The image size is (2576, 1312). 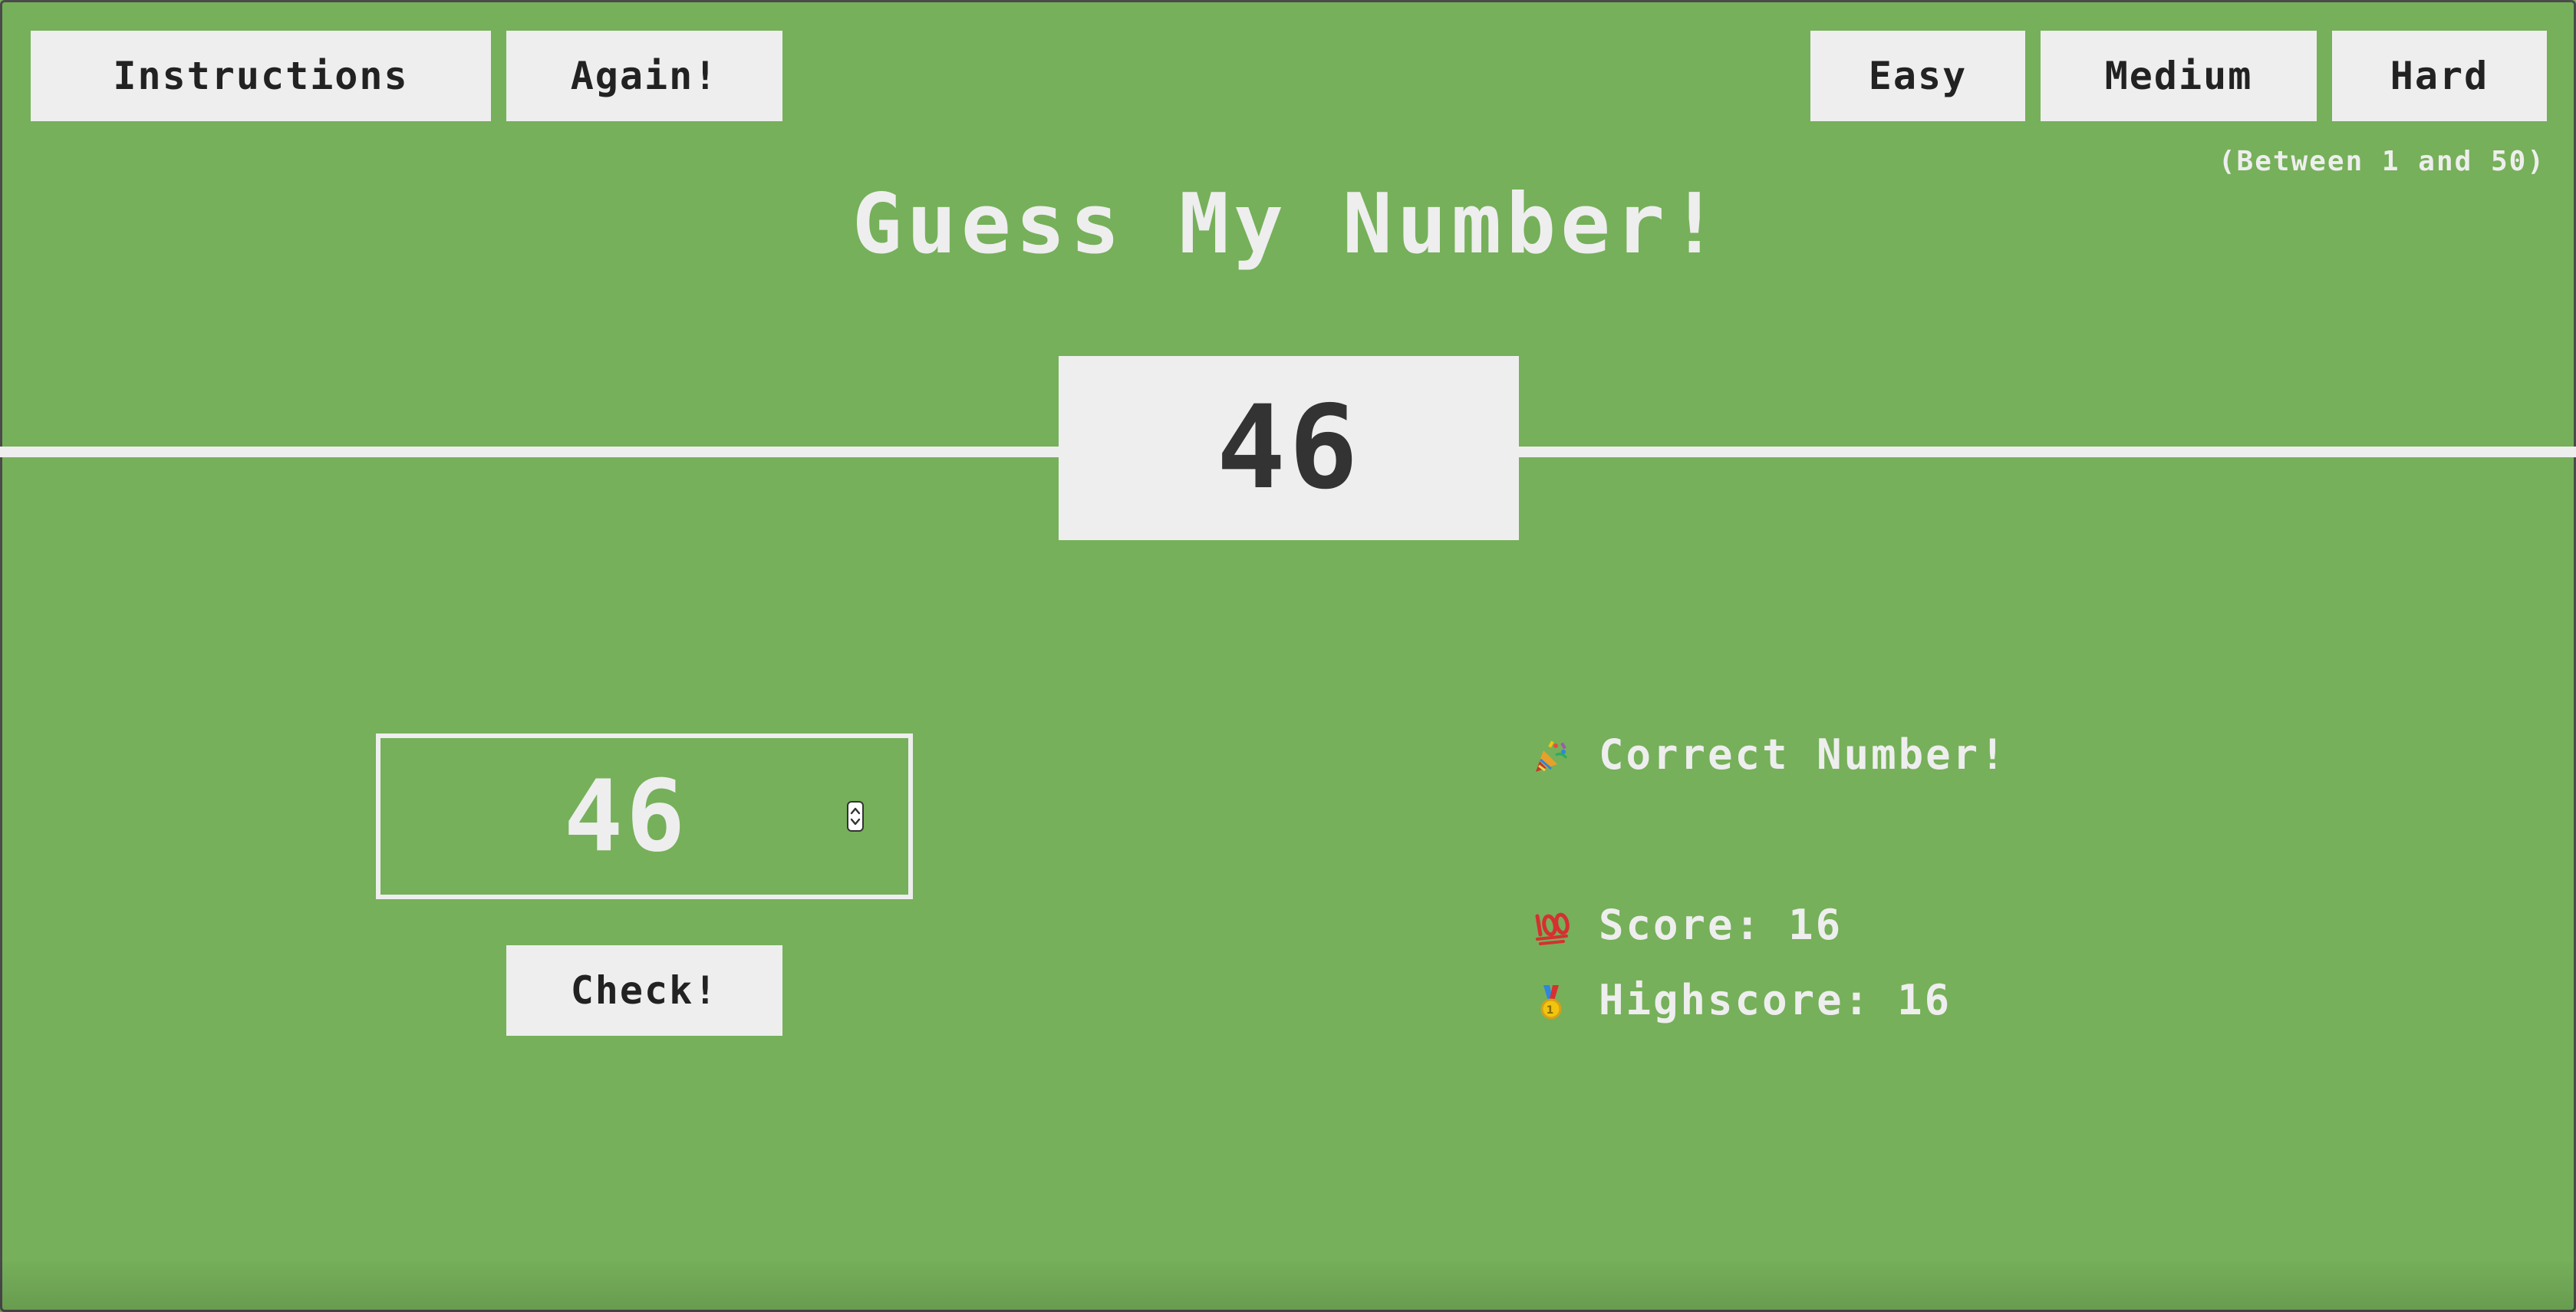 I want to click on medal-icon: 1, so click(x=1551, y=1001).